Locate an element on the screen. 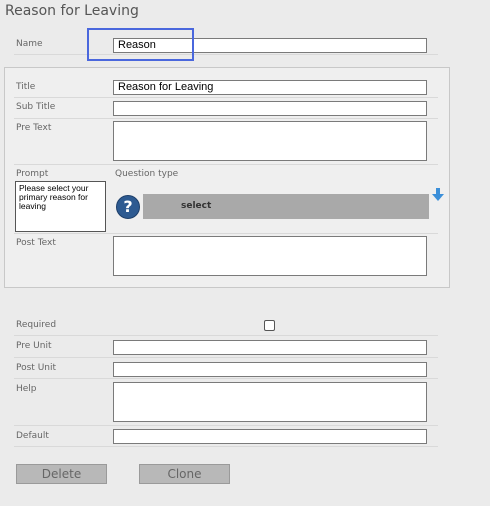  posttext-label: Post Text is located at coordinates (36, 243).